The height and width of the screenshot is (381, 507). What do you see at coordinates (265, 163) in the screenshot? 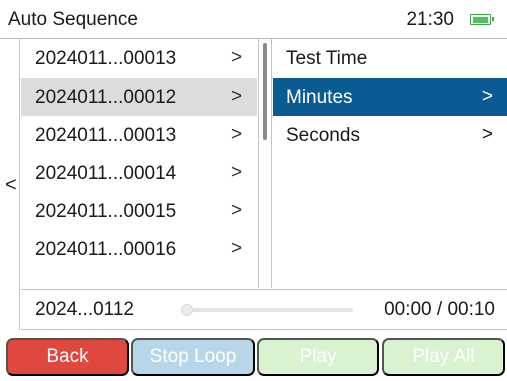
I see `scrollbar` at bounding box center [265, 163].